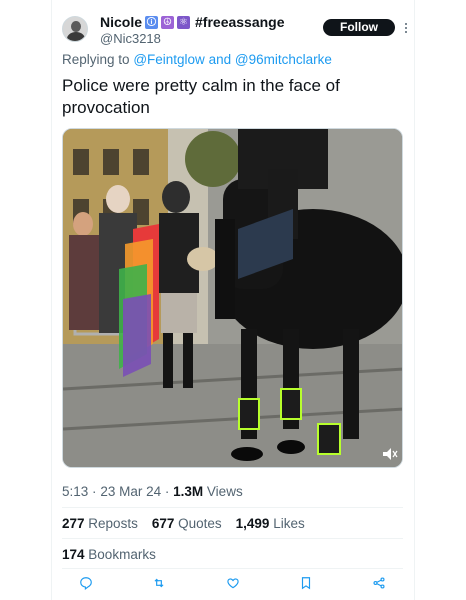  I want to click on reposts-label: Reposts, so click(113, 523).